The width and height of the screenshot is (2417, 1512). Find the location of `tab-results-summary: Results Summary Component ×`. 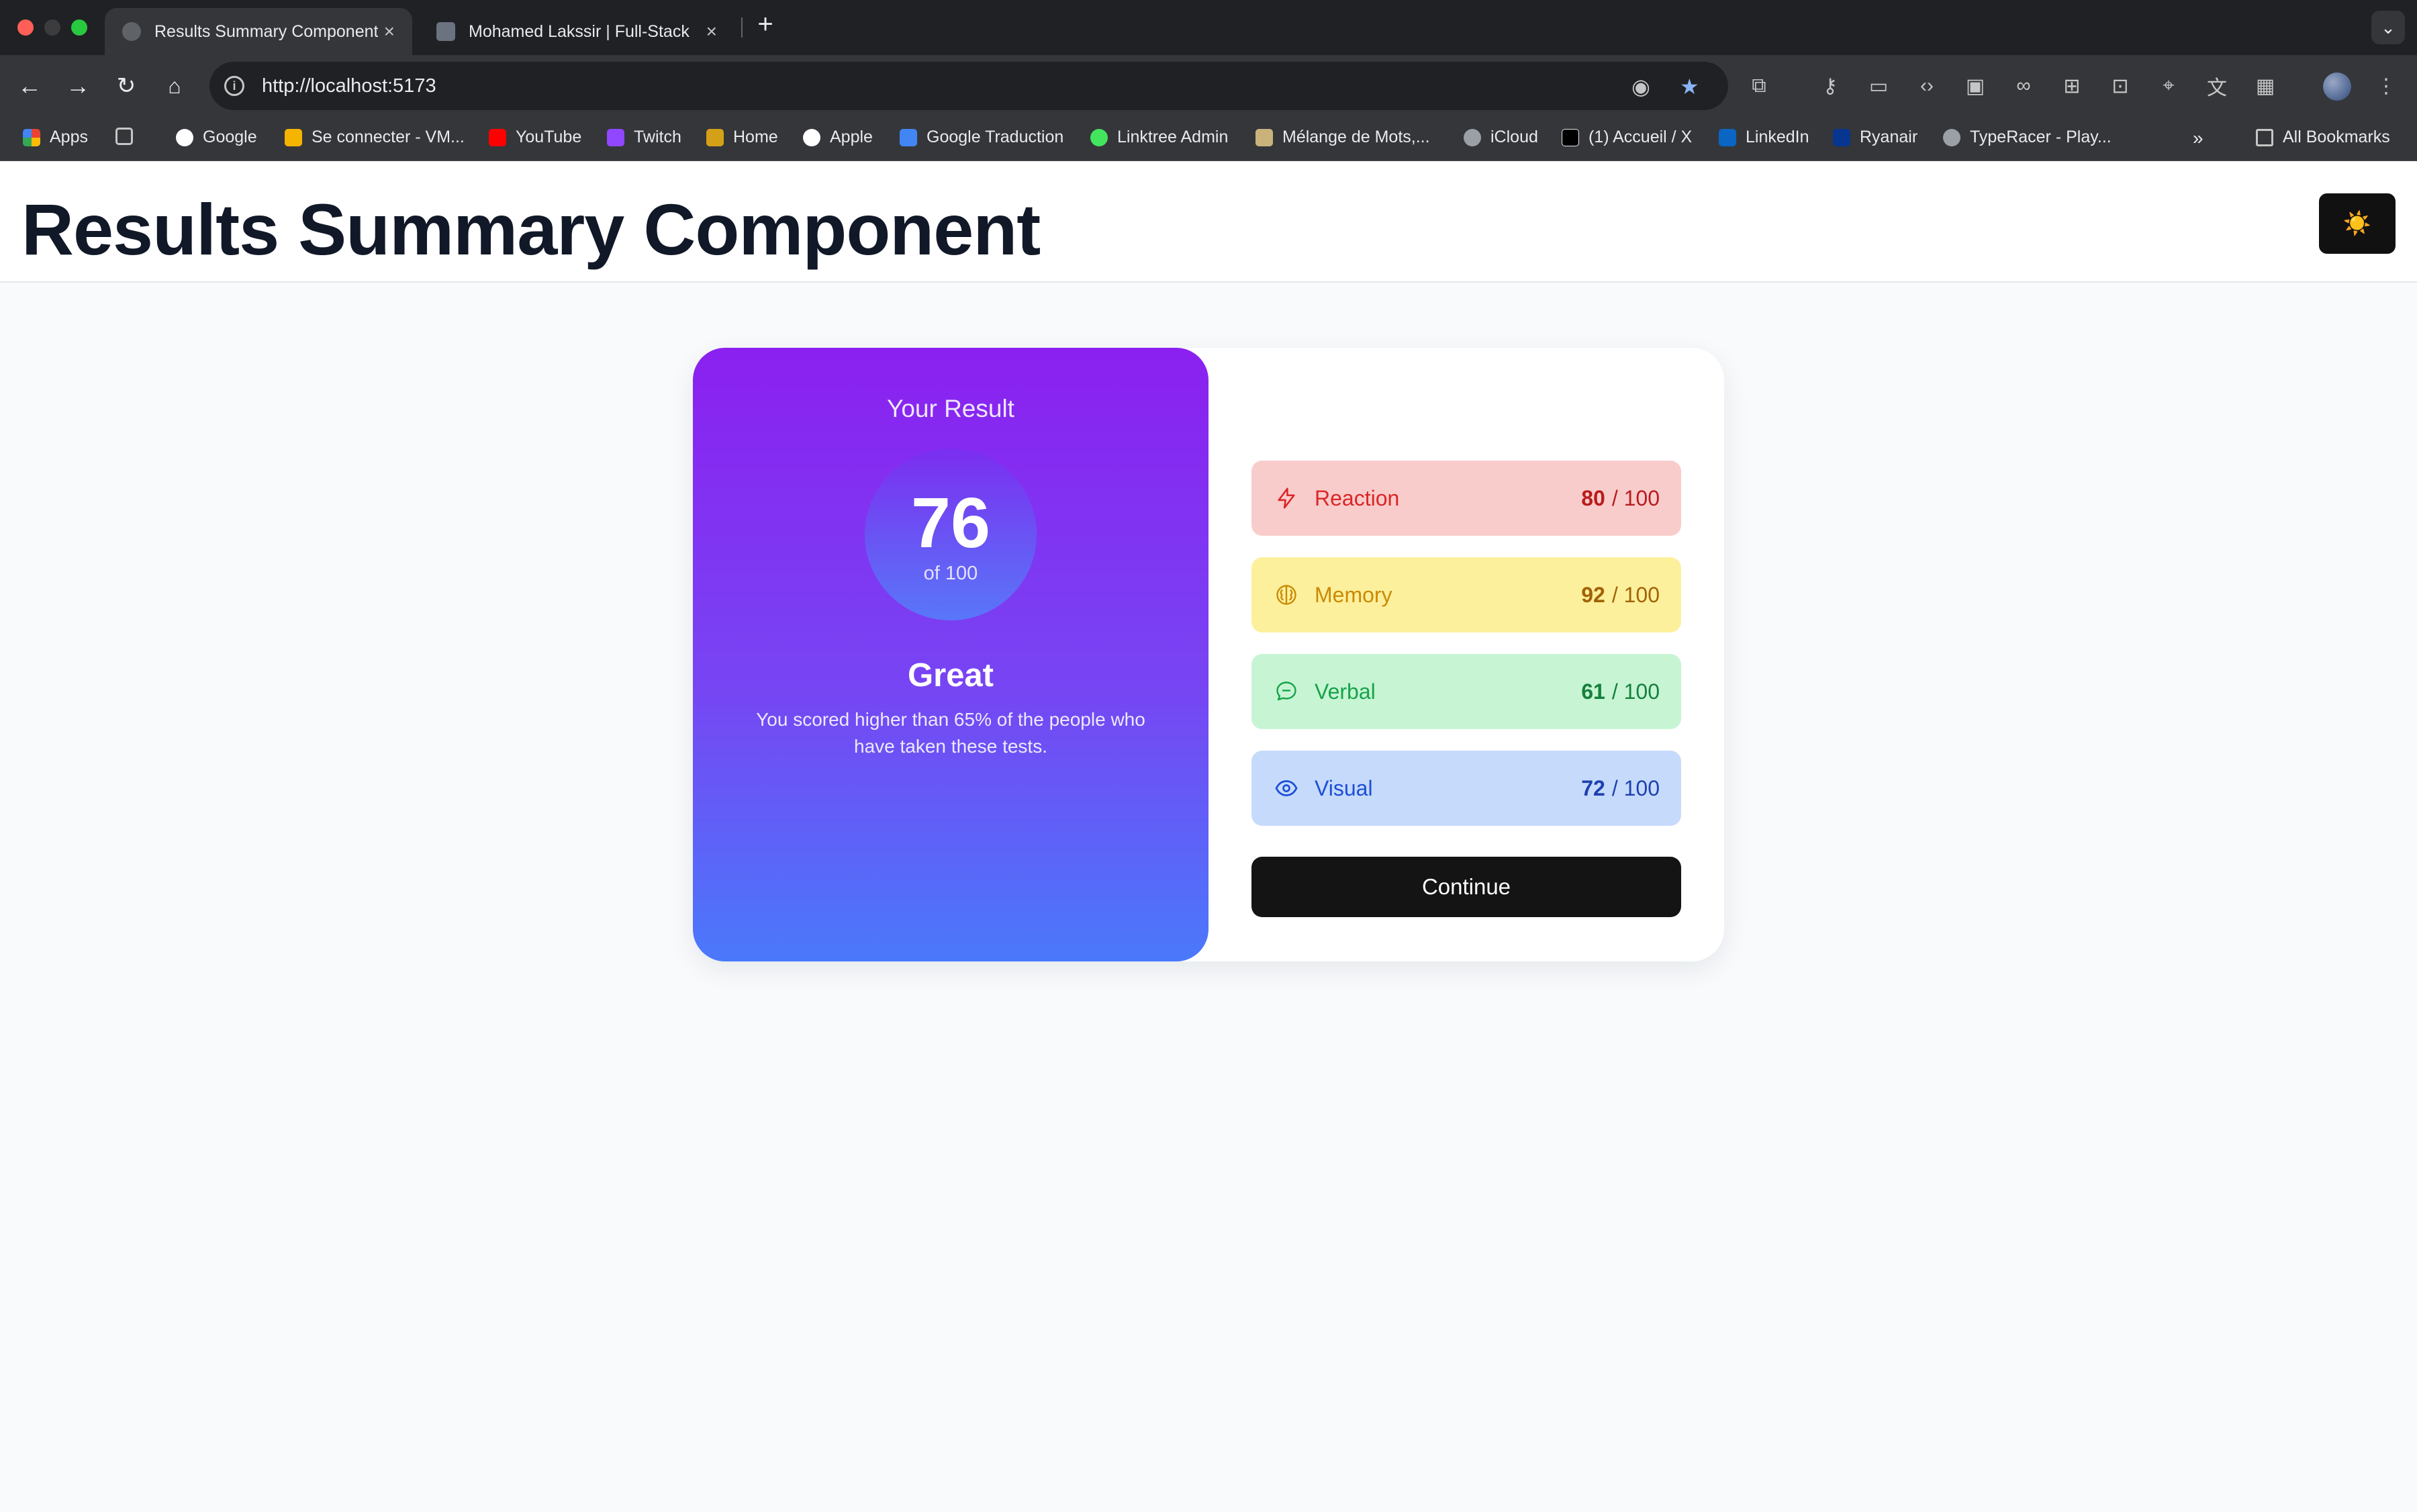

tab-results-summary: Results Summary Component × is located at coordinates (258, 31).